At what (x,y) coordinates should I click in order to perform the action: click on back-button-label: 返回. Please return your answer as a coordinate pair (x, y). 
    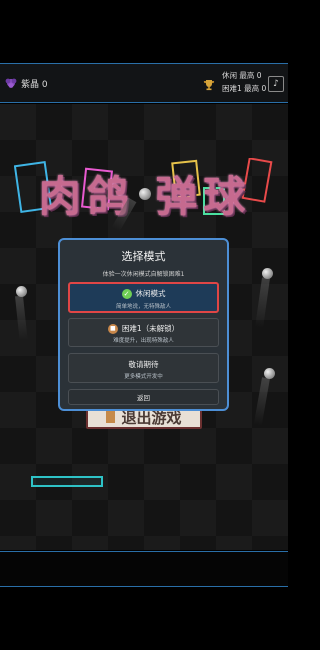
    Looking at the image, I should click on (143, 398).